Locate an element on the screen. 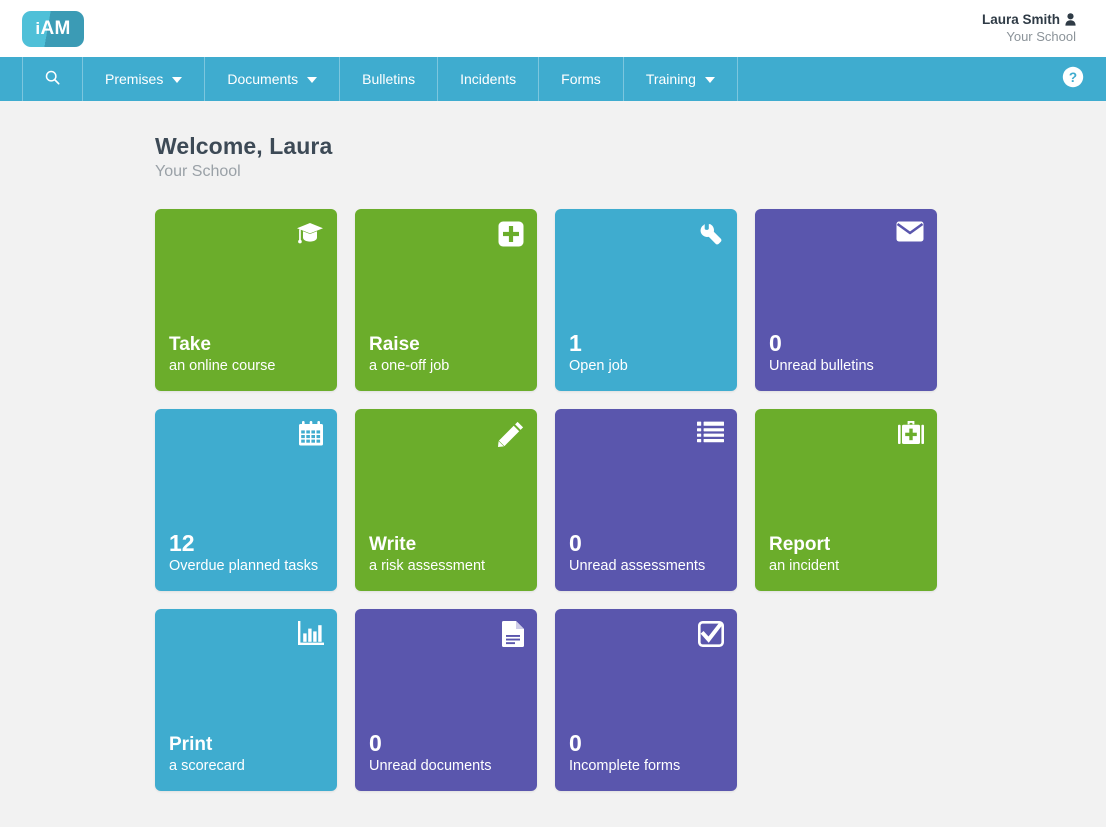 This screenshot has height=827, width=1106. nav-item-premises-label: Premises is located at coordinates (134, 79).